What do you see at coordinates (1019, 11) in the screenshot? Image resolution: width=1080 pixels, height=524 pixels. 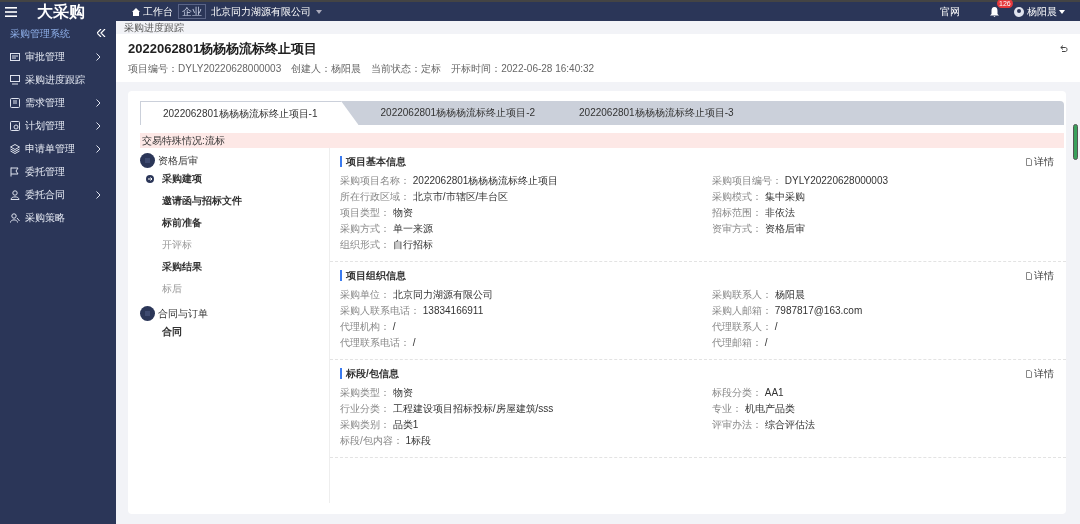 I see `avatar-icon` at bounding box center [1019, 11].